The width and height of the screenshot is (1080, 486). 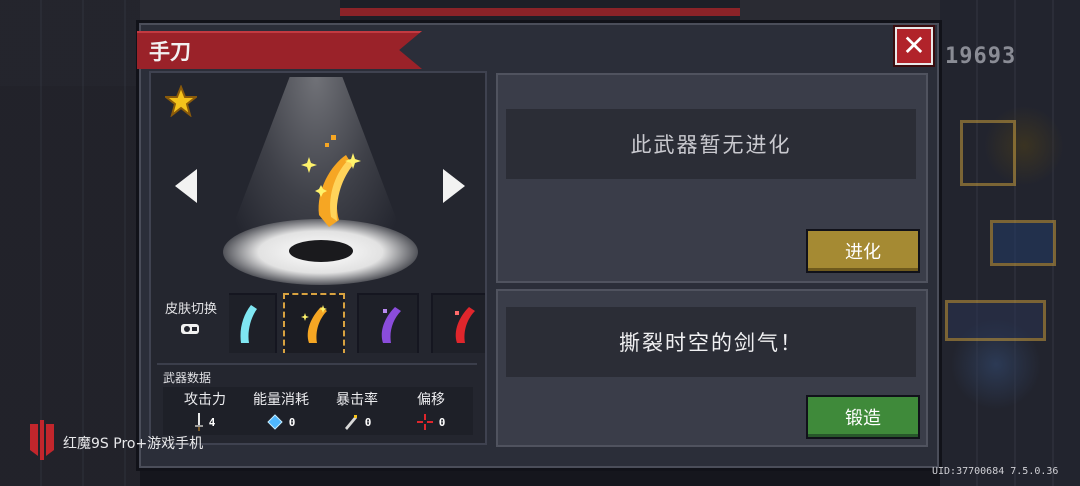 I want to click on skin-option-gold, so click(x=314, y=323).